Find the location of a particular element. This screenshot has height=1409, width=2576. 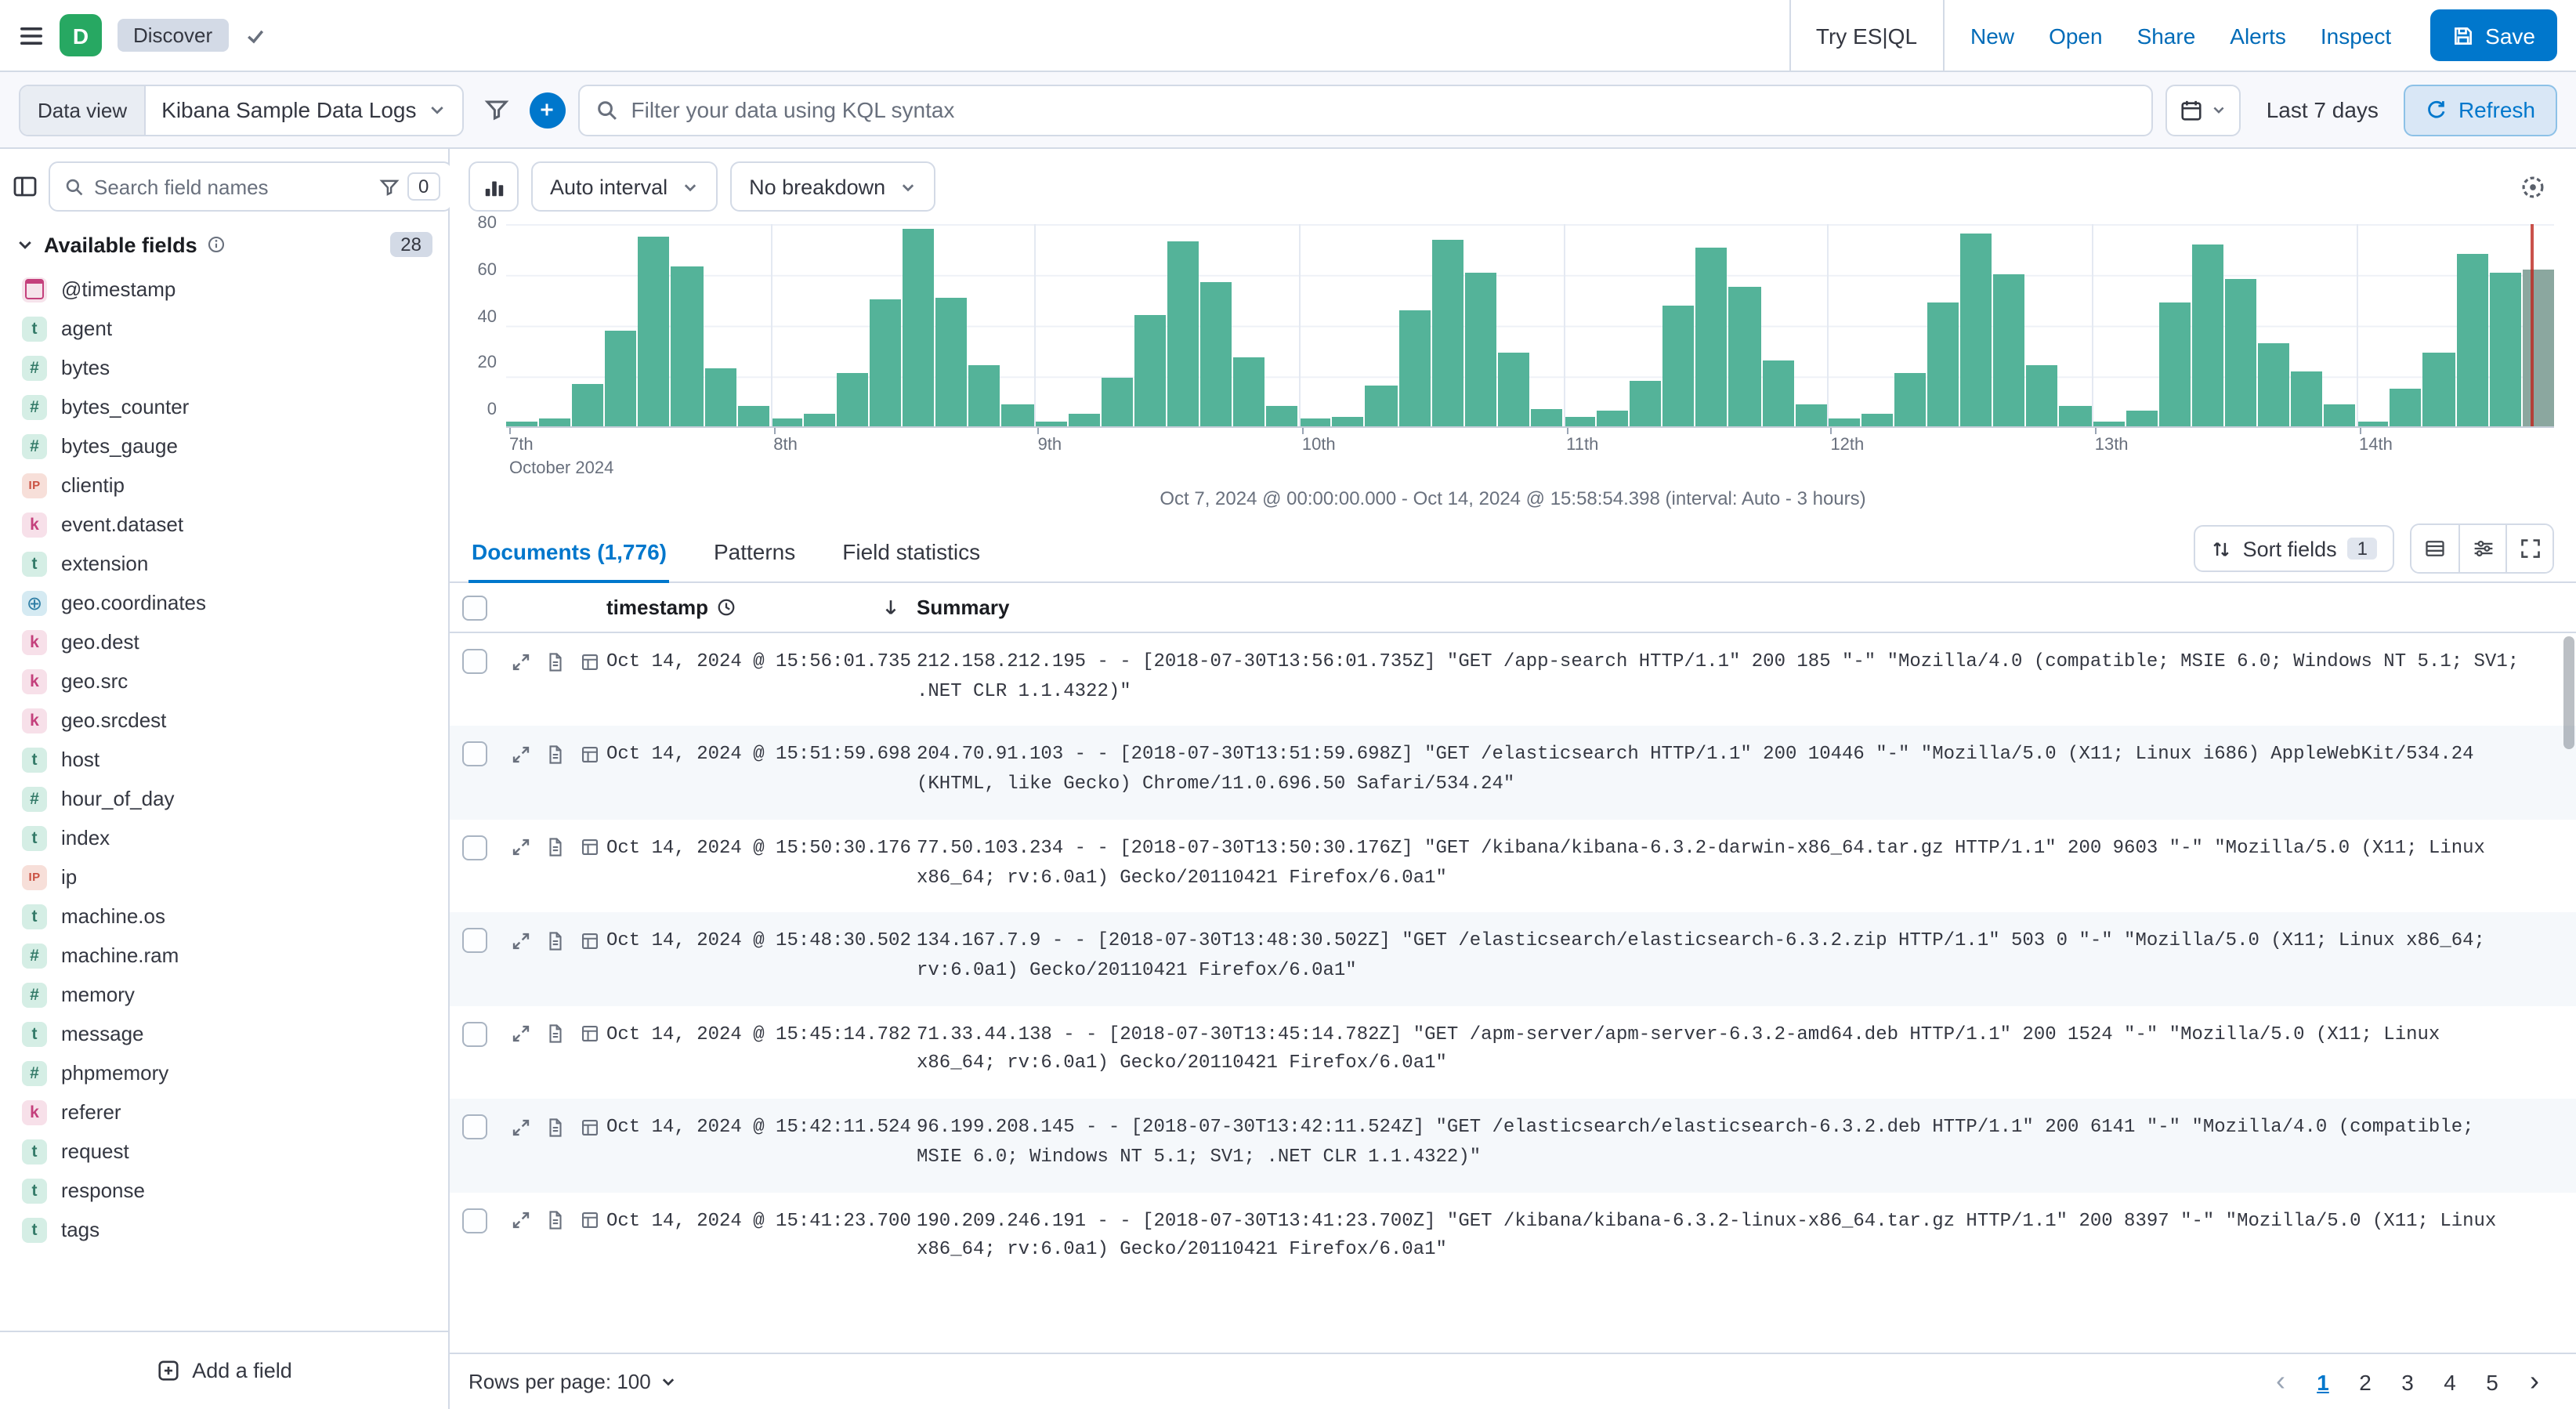

summary-column-header: Summary is located at coordinates (1747, 607).